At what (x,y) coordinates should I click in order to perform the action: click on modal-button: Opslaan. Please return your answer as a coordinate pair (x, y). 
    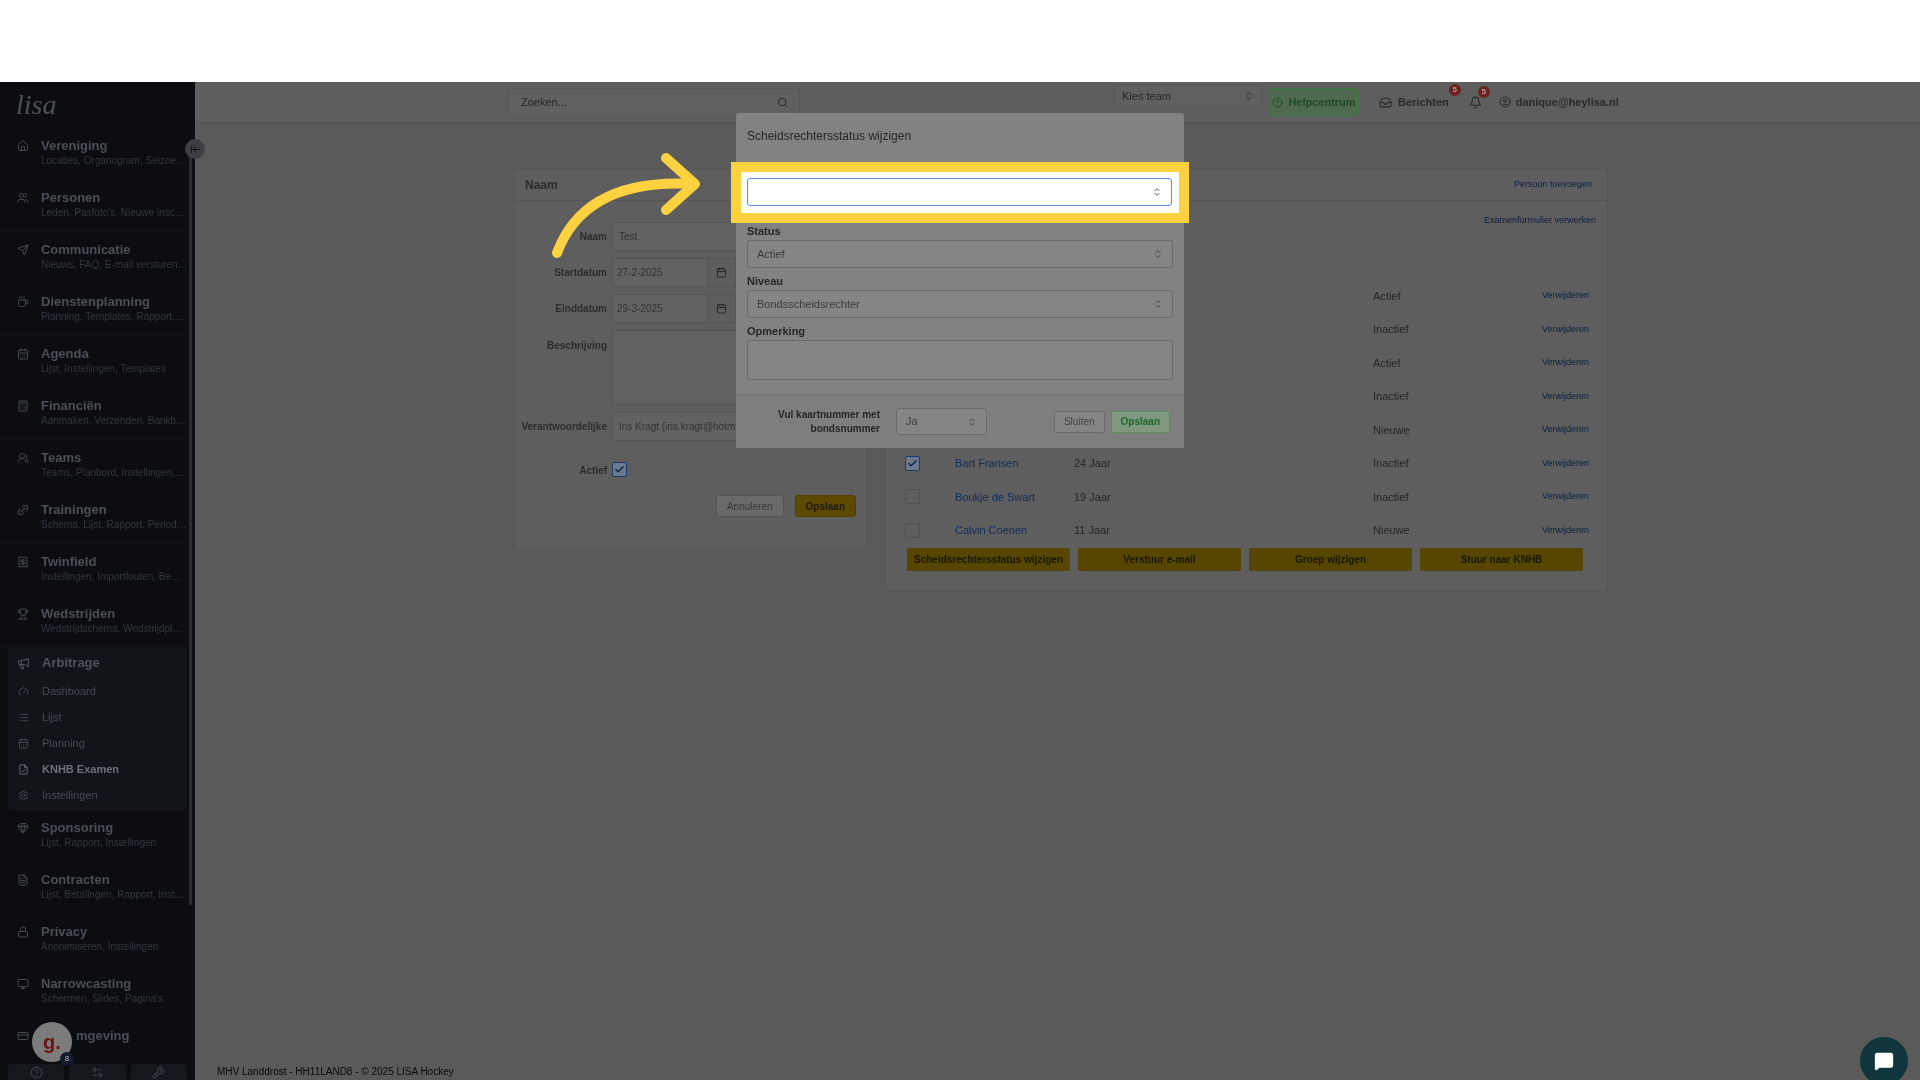
    Looking at the image, I should click on (1140, 421).